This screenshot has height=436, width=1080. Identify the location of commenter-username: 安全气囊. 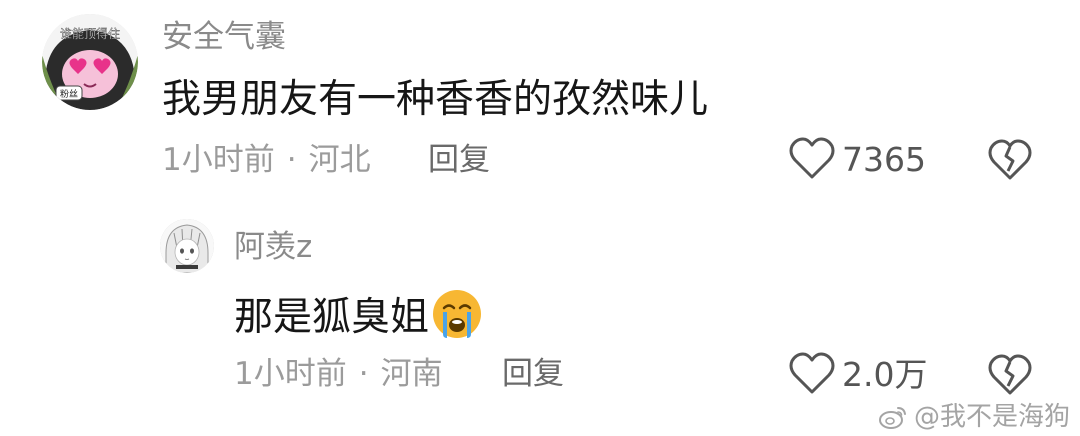
(224, 37).